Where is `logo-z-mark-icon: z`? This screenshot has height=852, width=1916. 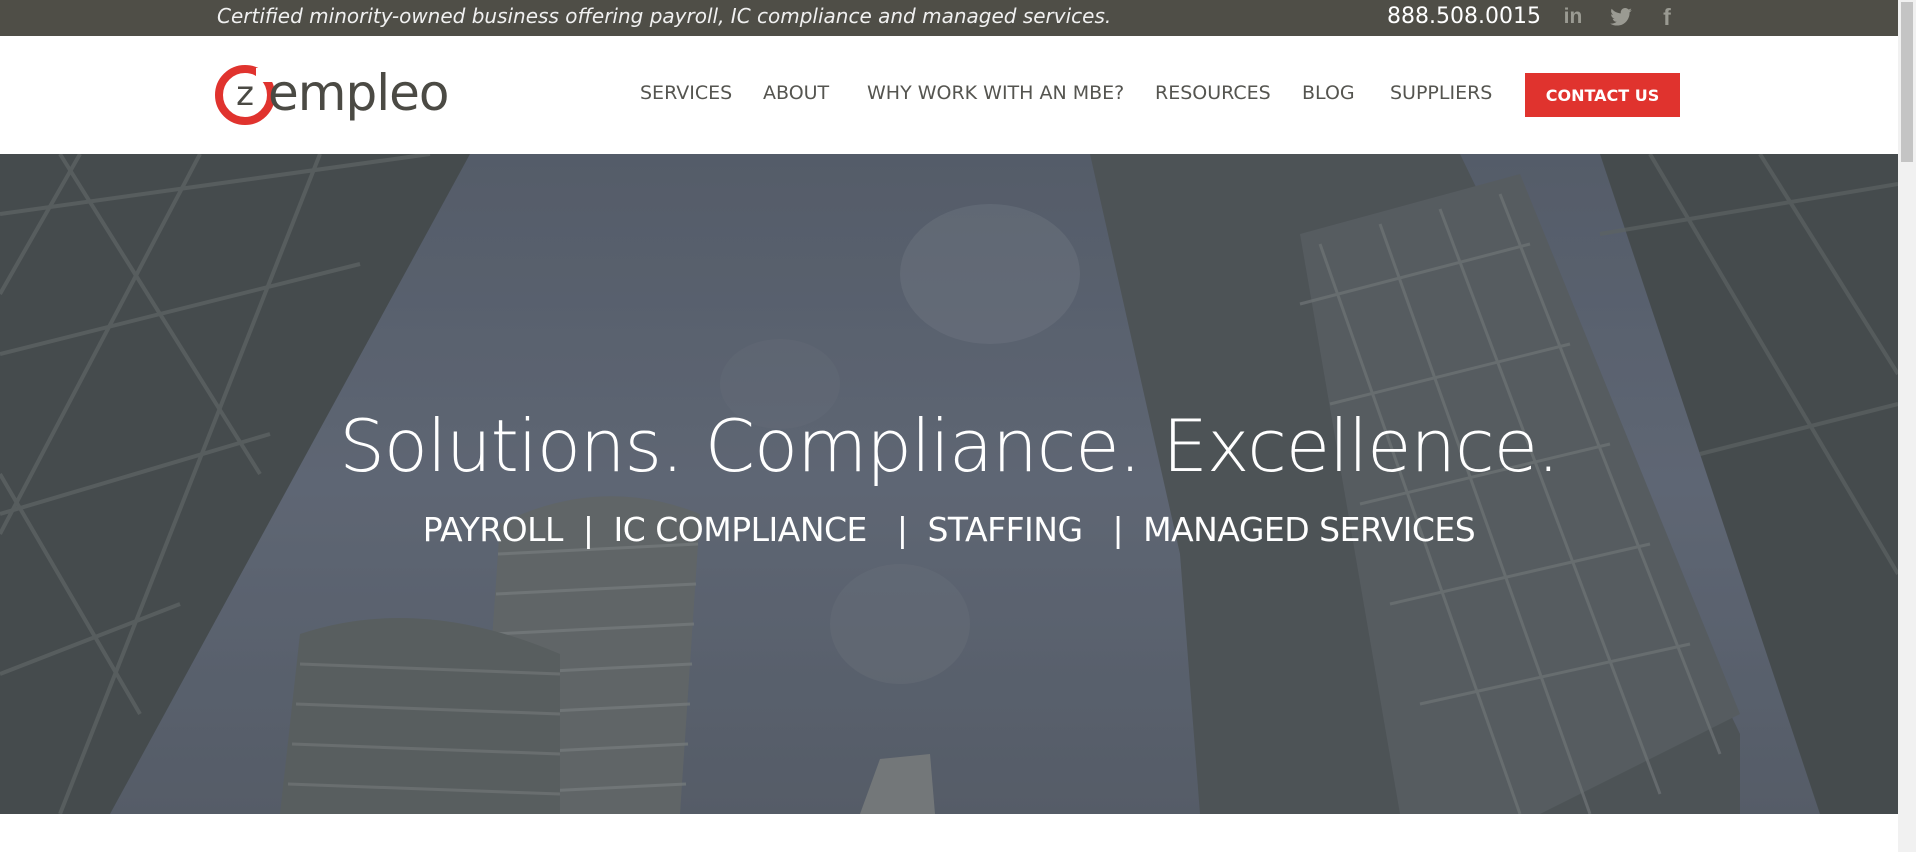 logo-z-mark-icon: z is located at coordinates (245, 95).